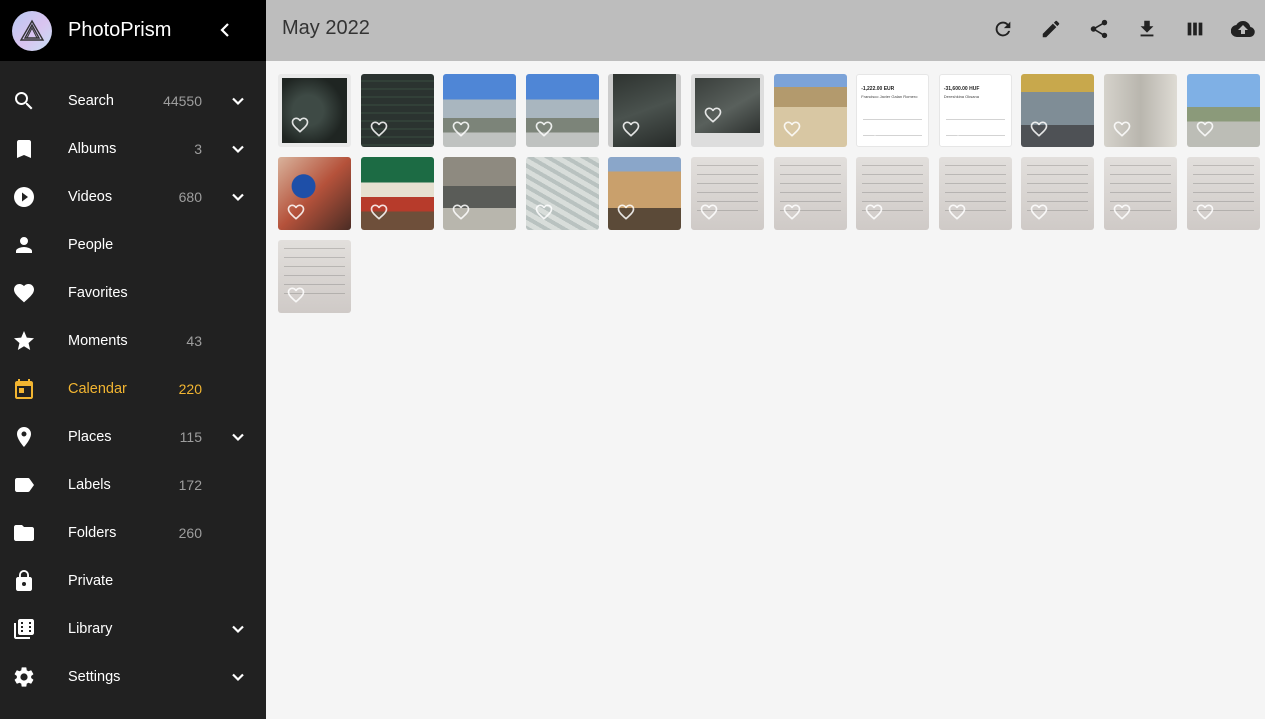 The width and height of the screenshot is (1265, 719). What do you see at coordinates (961, 96) in the screenshot?
I see `receipt-recipient: Dereshkina Oksana` at bounding box center [961, 96].